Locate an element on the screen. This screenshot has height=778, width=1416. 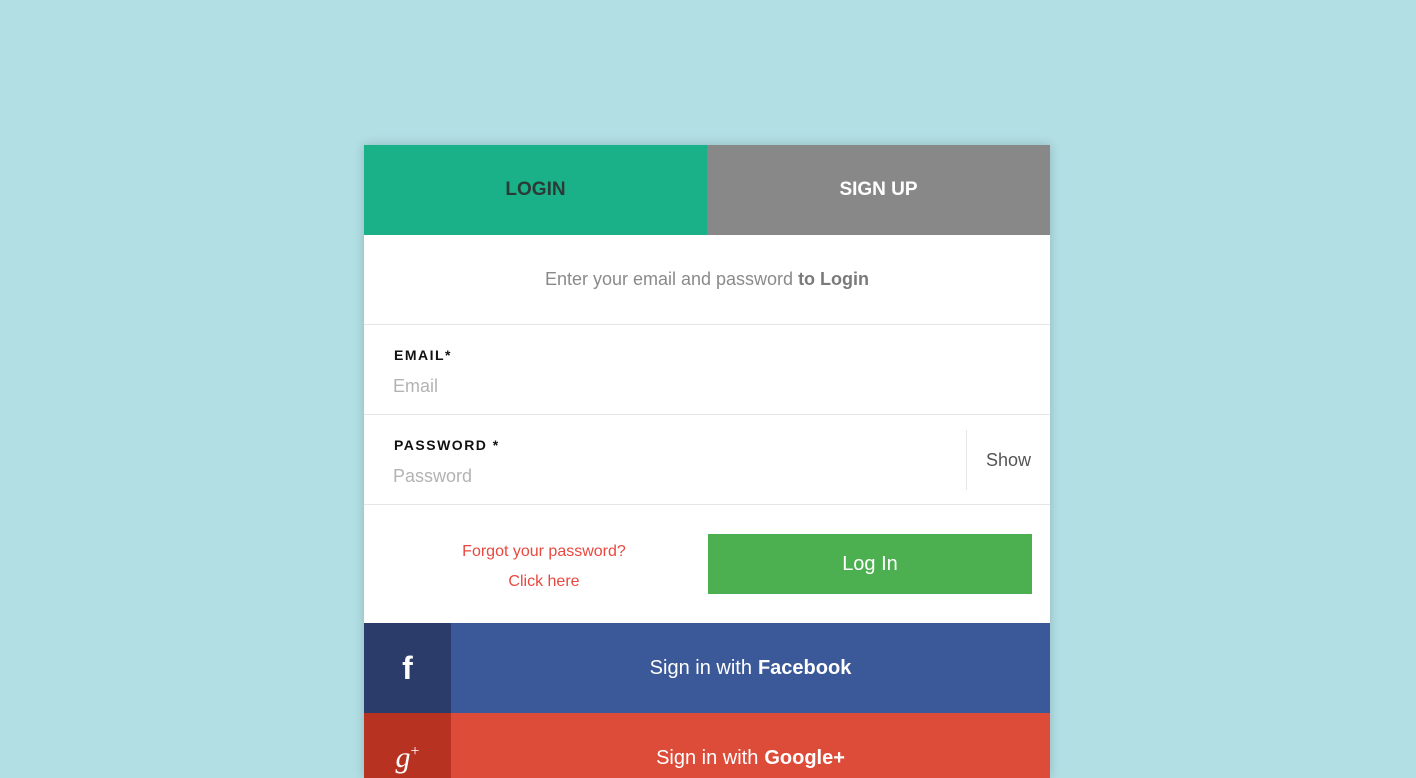
password-input is located at coordinates (663, 476).